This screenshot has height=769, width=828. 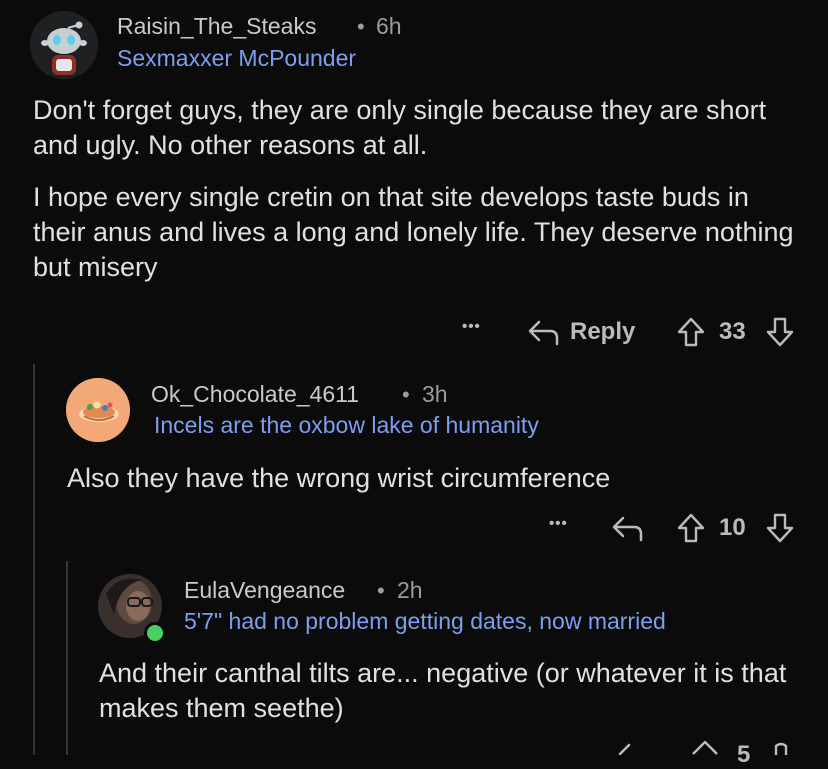 What do you see at coordinates (744, 754) in the screenshot?
I see `vote-score: 5` at bounding box center [744, 754].